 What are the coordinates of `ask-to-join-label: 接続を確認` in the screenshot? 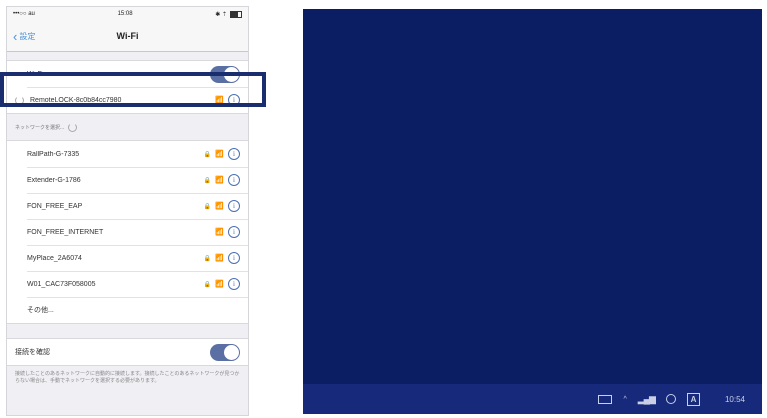 It's located at (32, 352).